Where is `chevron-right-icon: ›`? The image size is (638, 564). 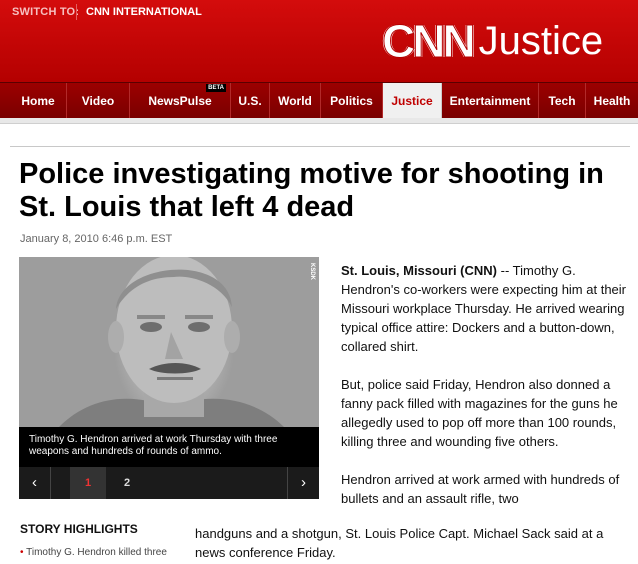
chevron-right-icon: › is located at coordinates (303, 483).